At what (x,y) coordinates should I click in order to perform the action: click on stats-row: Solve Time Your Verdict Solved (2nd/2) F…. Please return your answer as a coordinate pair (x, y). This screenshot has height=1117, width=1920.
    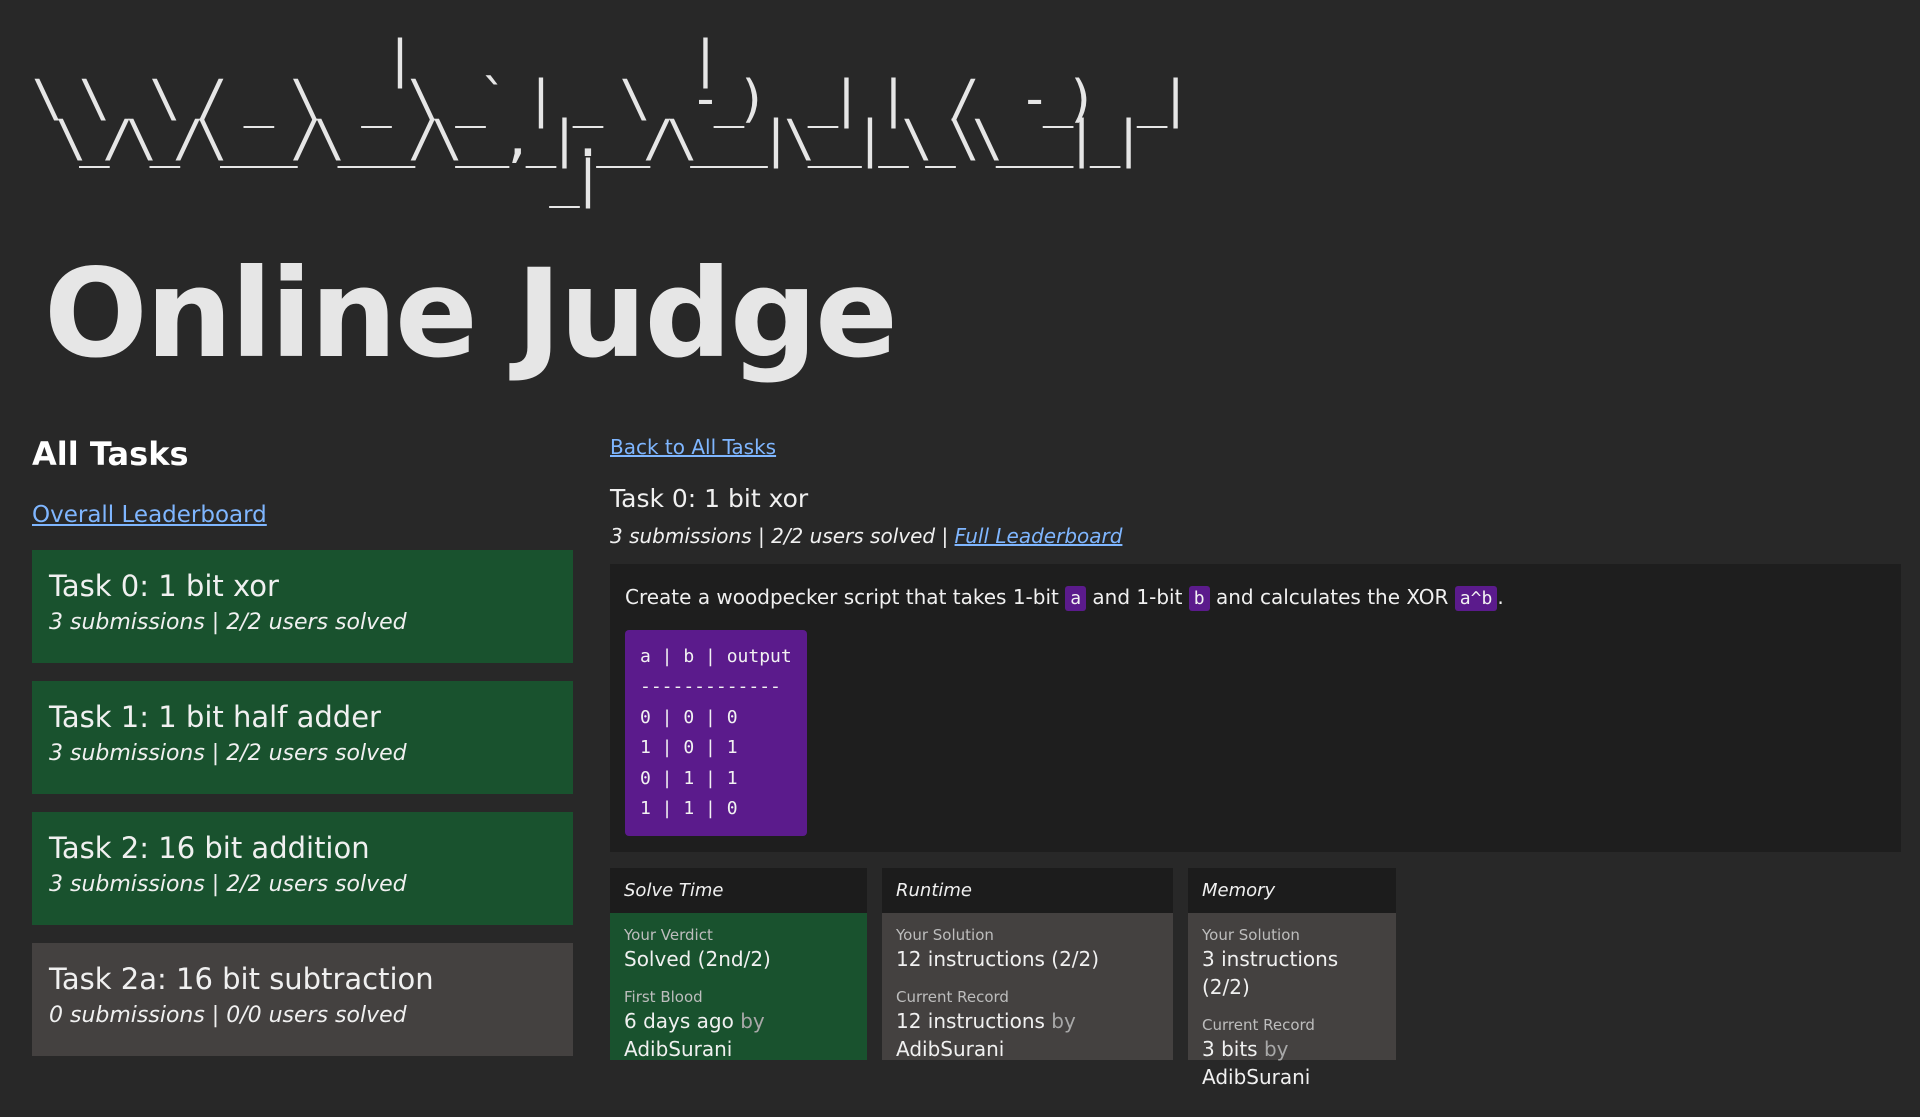
    Looking at the image, I should click on (1255, 978).